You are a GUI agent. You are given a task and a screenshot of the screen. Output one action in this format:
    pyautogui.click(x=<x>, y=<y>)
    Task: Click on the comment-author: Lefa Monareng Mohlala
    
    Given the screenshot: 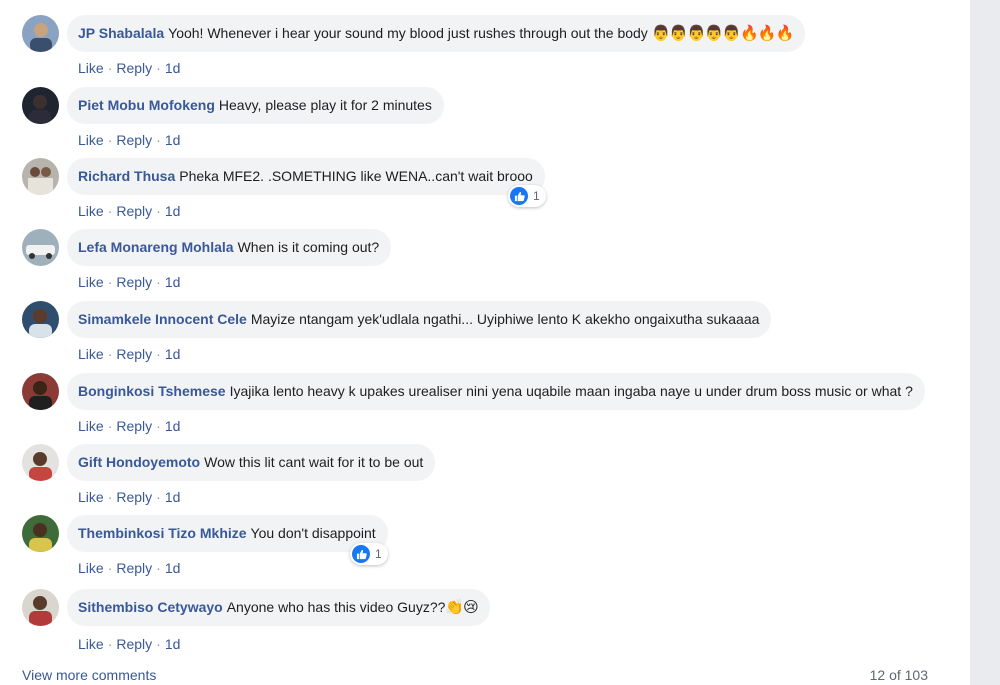 What is the action you would take?
    pyautogui.click(x=156, y=247)
    